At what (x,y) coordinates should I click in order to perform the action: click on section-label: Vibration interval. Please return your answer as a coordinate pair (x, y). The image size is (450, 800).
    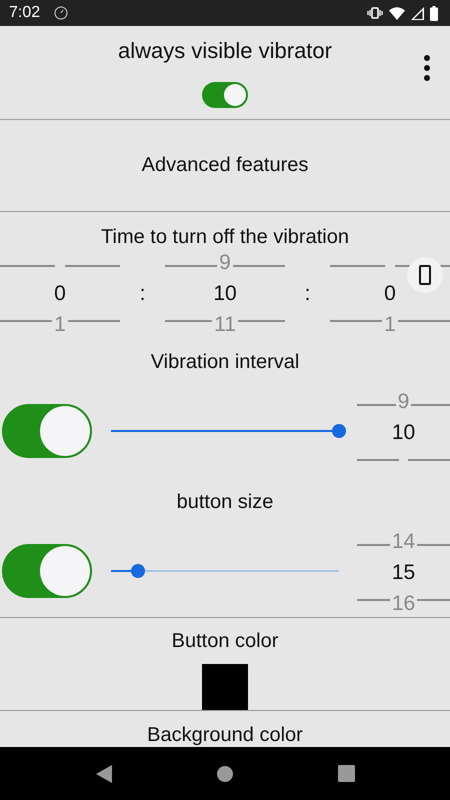
    Looking at the image, I should click on (225, 362).